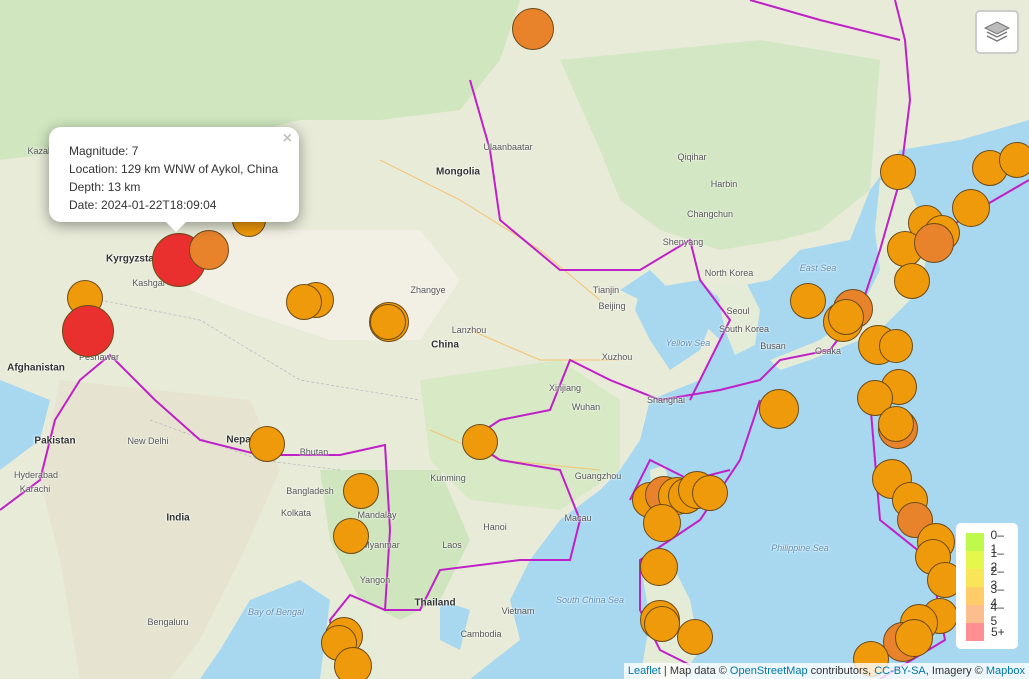 This screenshot has height=679, width=1029. I want to click on map-label: Macau, so click(578, 518).